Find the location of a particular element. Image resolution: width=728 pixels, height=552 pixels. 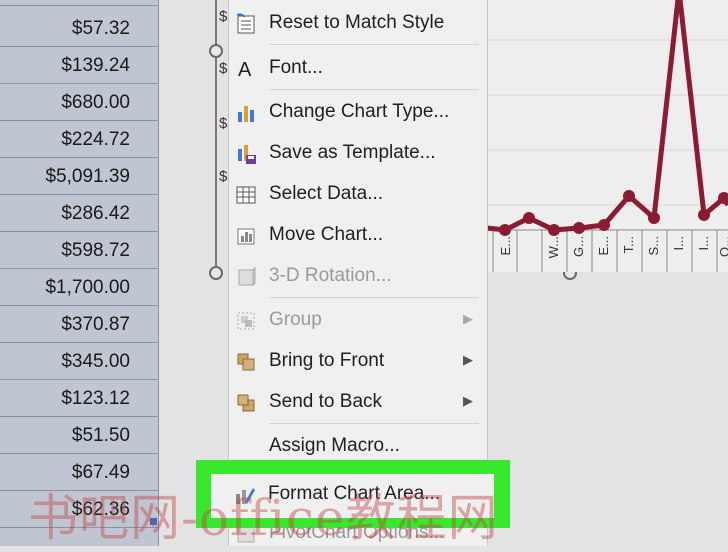

cell-partial is located at coordinates (79, 3).